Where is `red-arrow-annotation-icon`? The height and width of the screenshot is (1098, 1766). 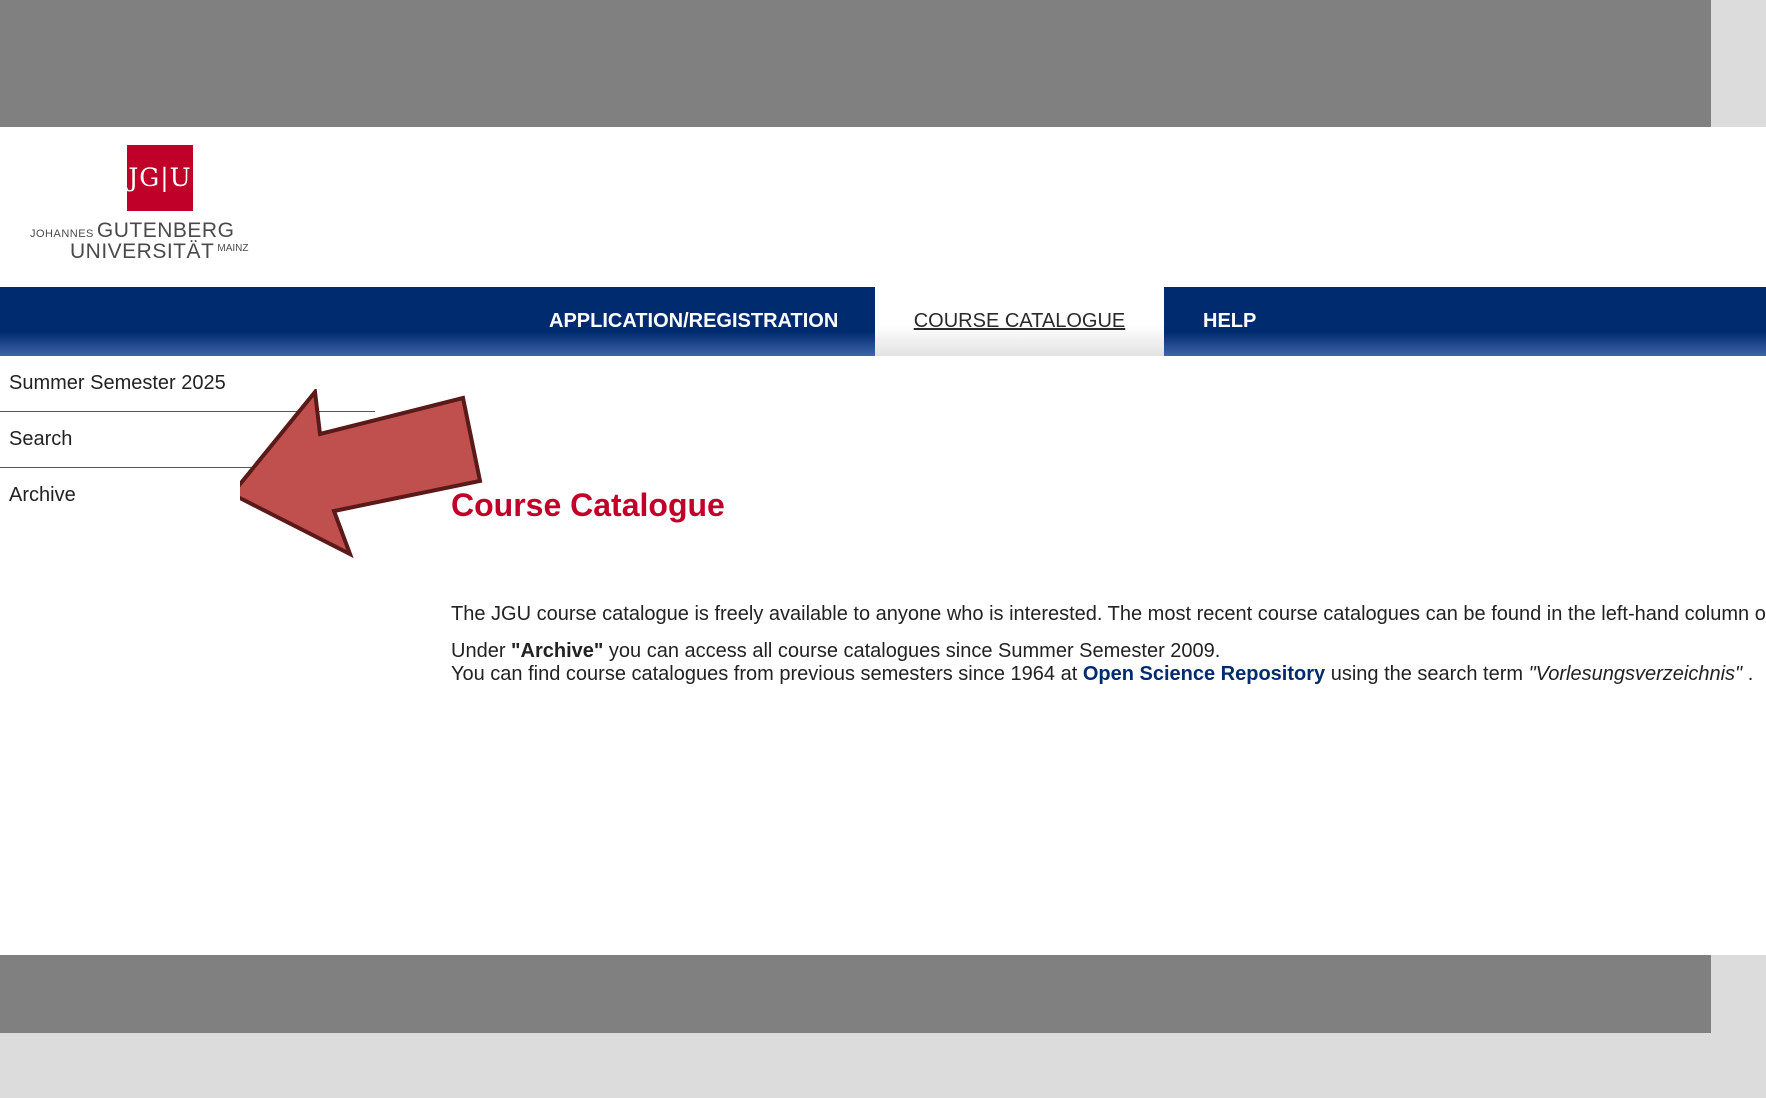 red-arrow-annotation-icon is located at coordinates (361, 474).